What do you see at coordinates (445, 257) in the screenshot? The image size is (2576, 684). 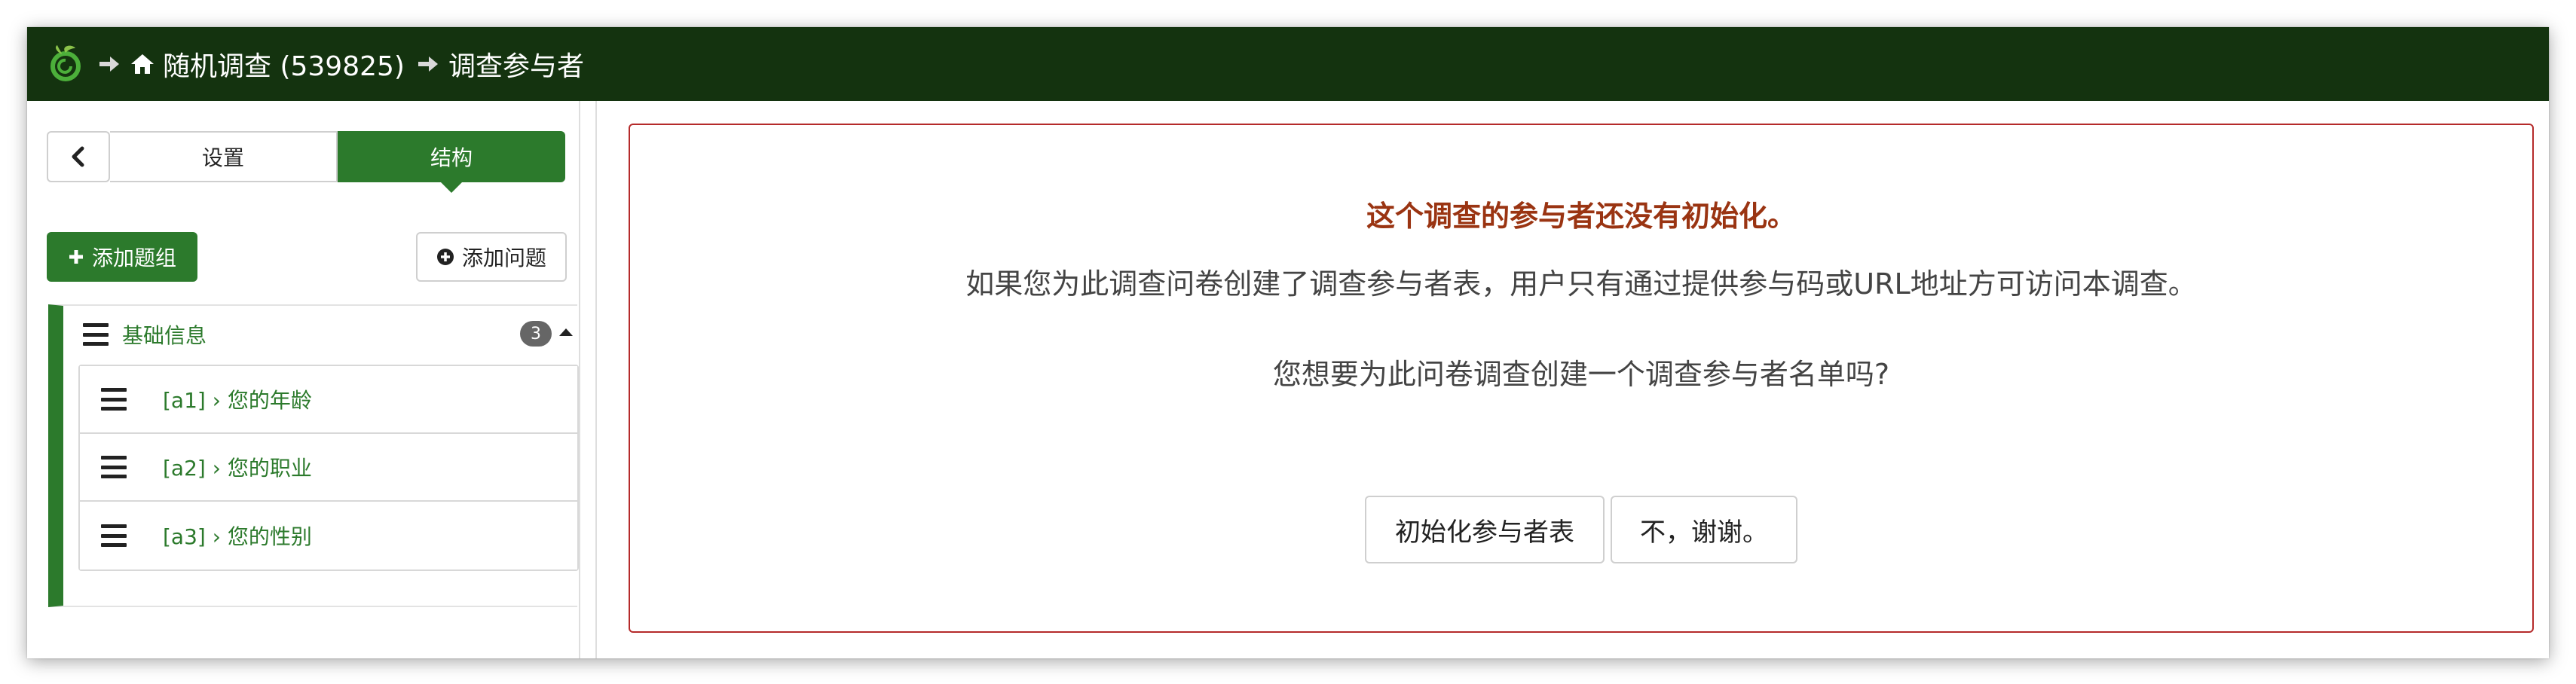 I see `plus-circle-icon` at bounding box center [445, 257].